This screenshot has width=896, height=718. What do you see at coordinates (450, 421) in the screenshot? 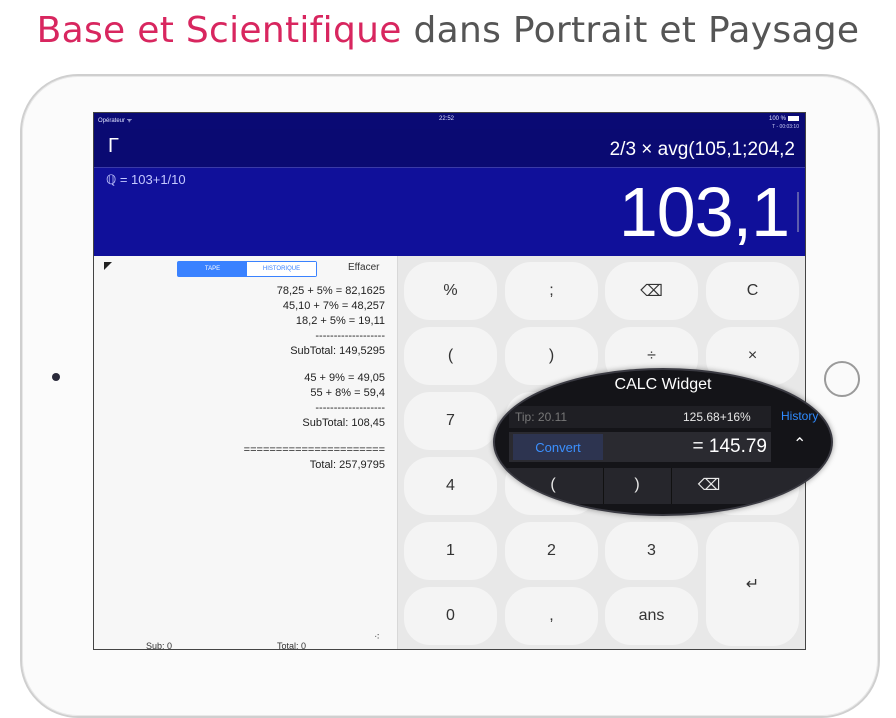
I see `key-7: 7` at bounding box center [450, 421].